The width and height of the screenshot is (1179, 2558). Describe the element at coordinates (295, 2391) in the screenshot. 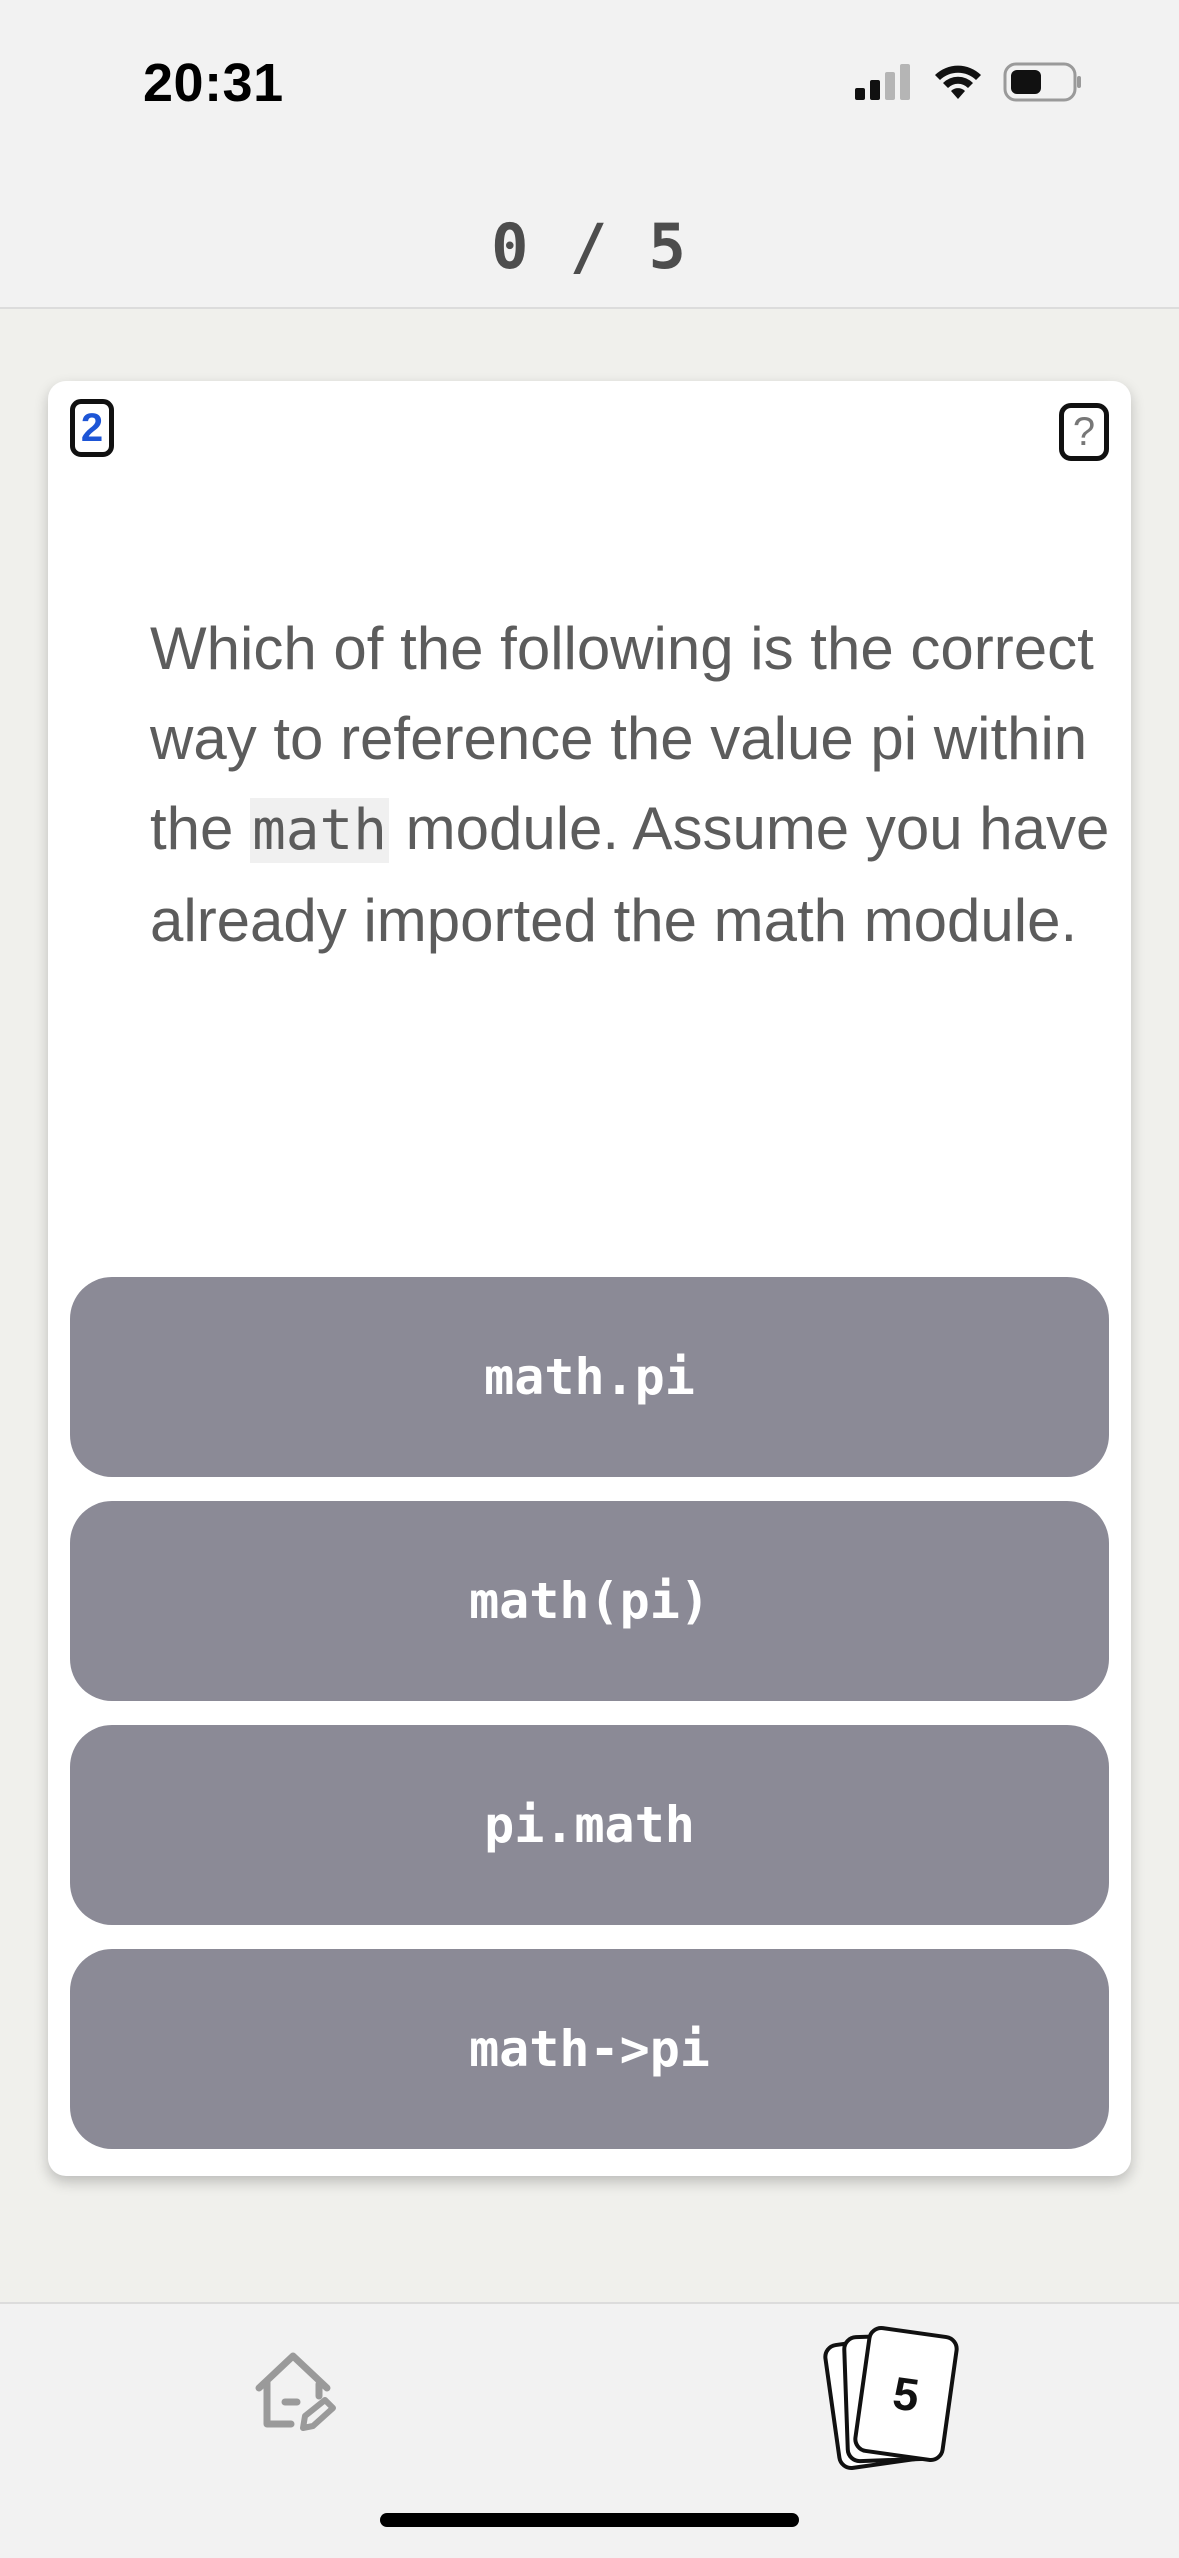

I see `home-edit-icon` at that location.